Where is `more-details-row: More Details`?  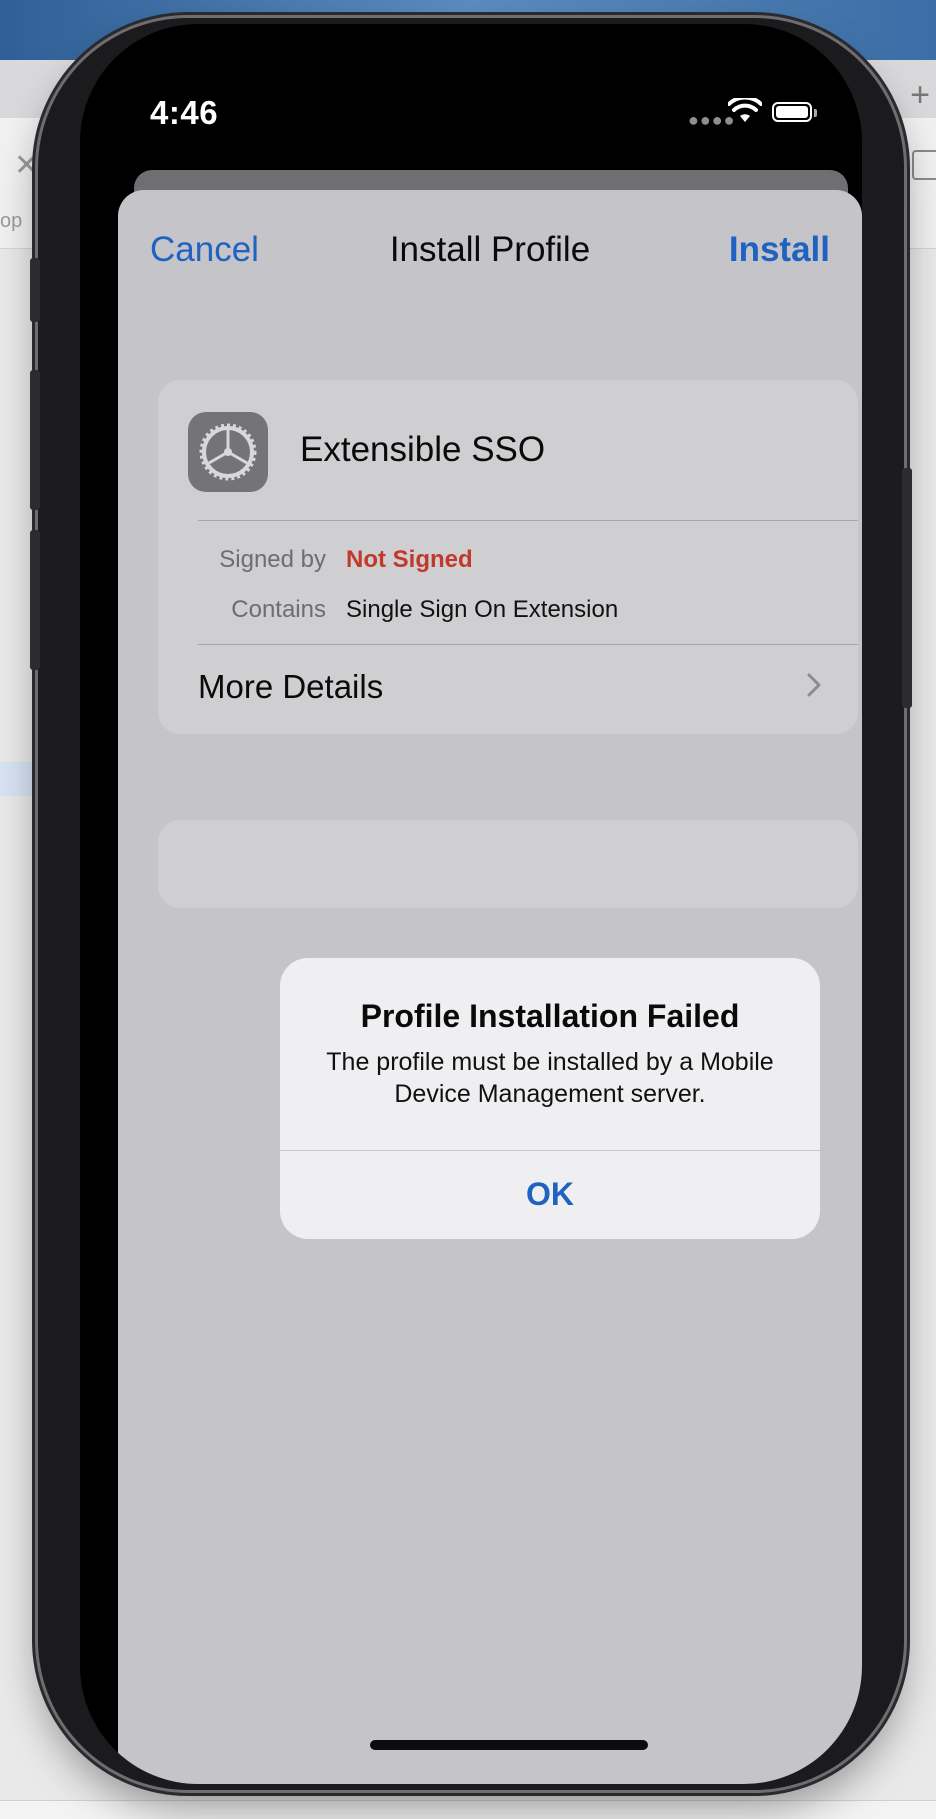
more-details-row: More Details is located at coordinates (290, 687).